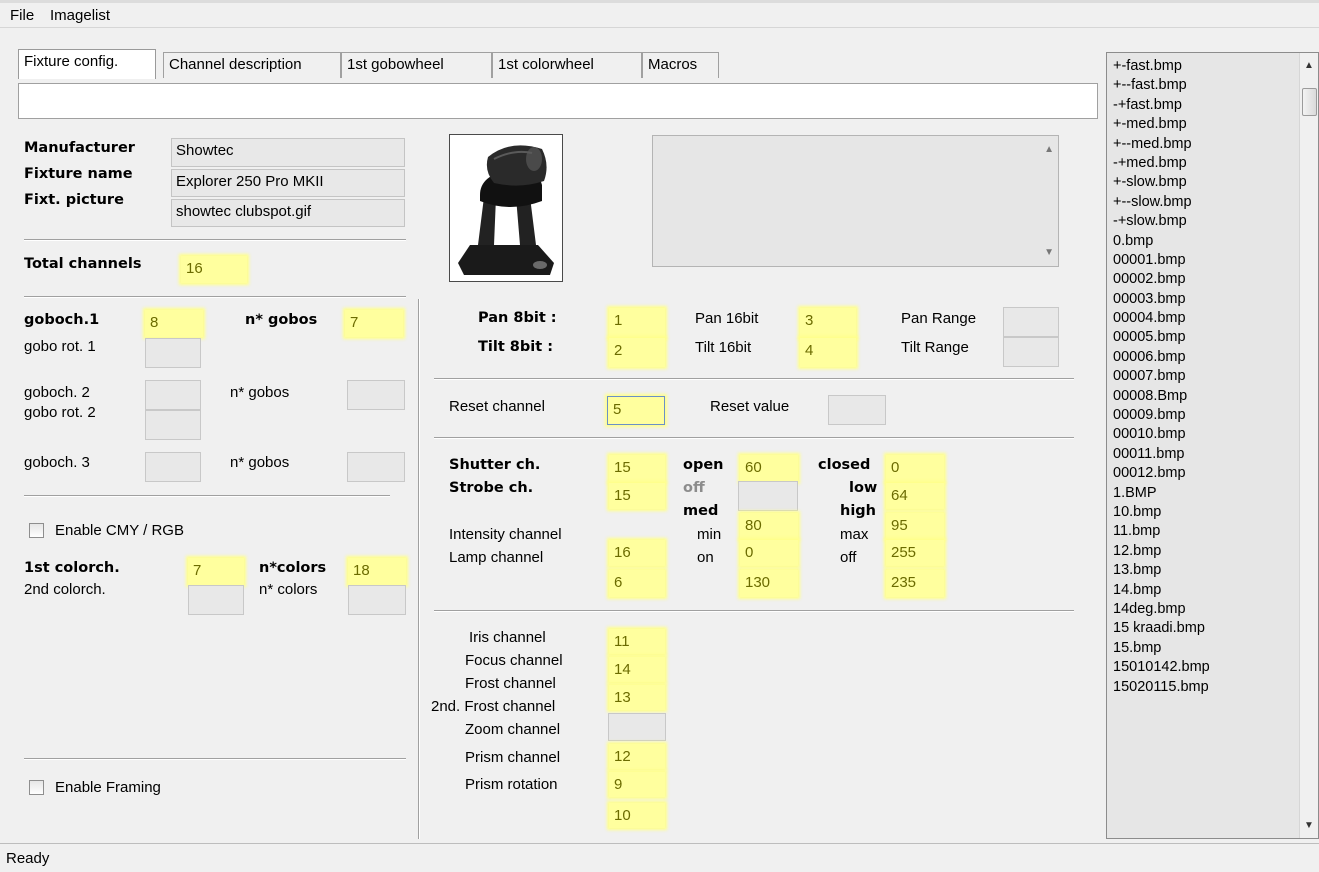 This screenshot has width=1319, height=872. I want to click on iris-field: 11, so click(637, 641).